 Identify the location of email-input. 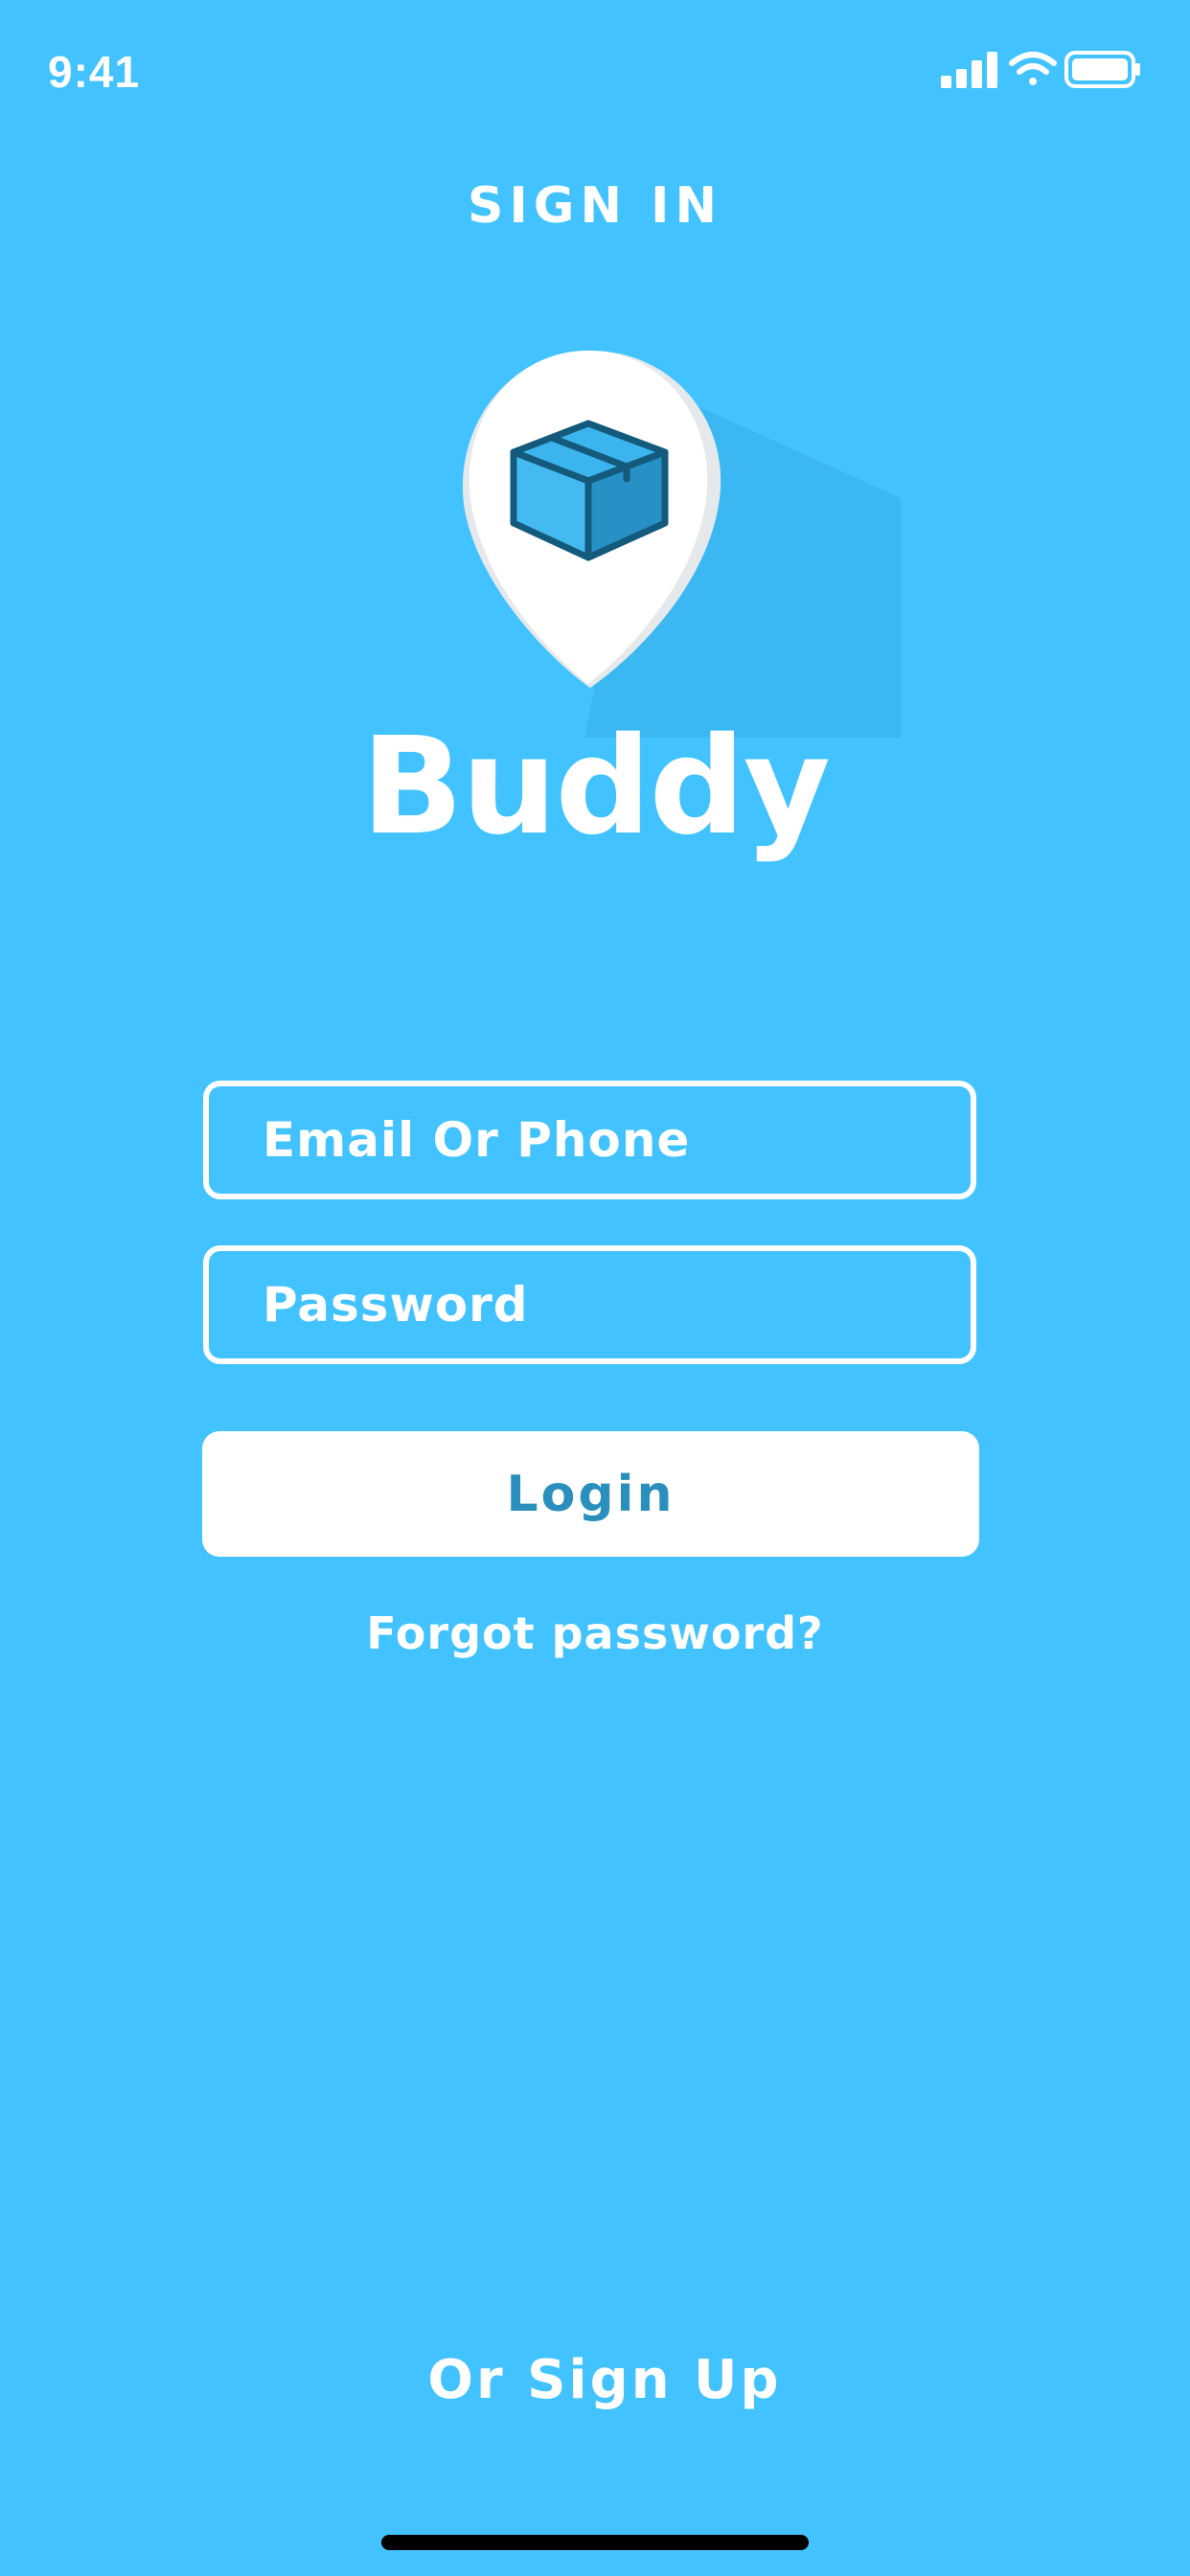
(590, 1140).